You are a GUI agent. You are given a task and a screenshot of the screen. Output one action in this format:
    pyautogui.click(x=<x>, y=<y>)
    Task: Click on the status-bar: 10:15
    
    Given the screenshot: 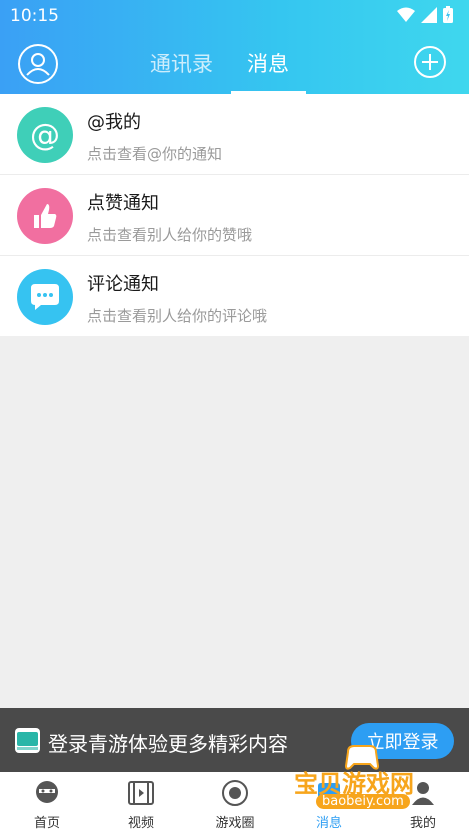 What is the action you would take?
    pyautogui.click(x=234, y=16)
    